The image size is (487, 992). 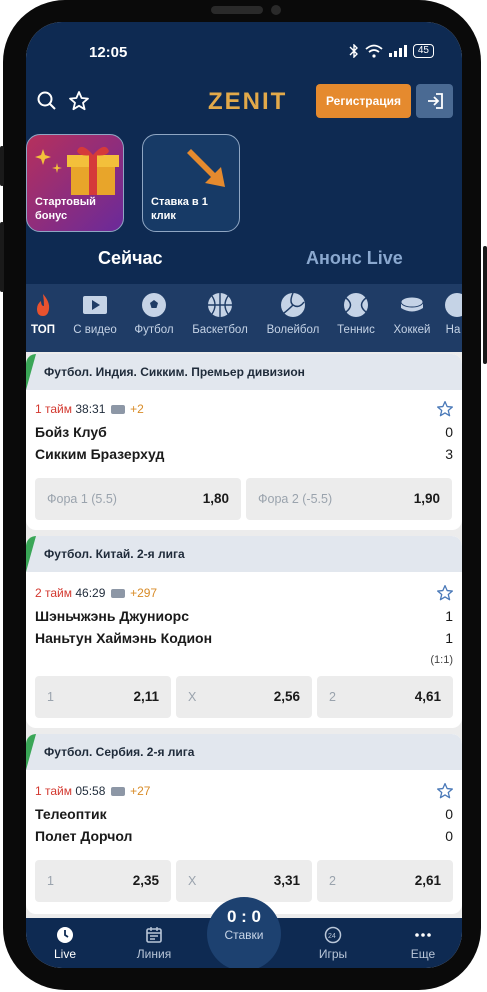 I want to click on sport-top: ТОП, so click(x=43, y=314).